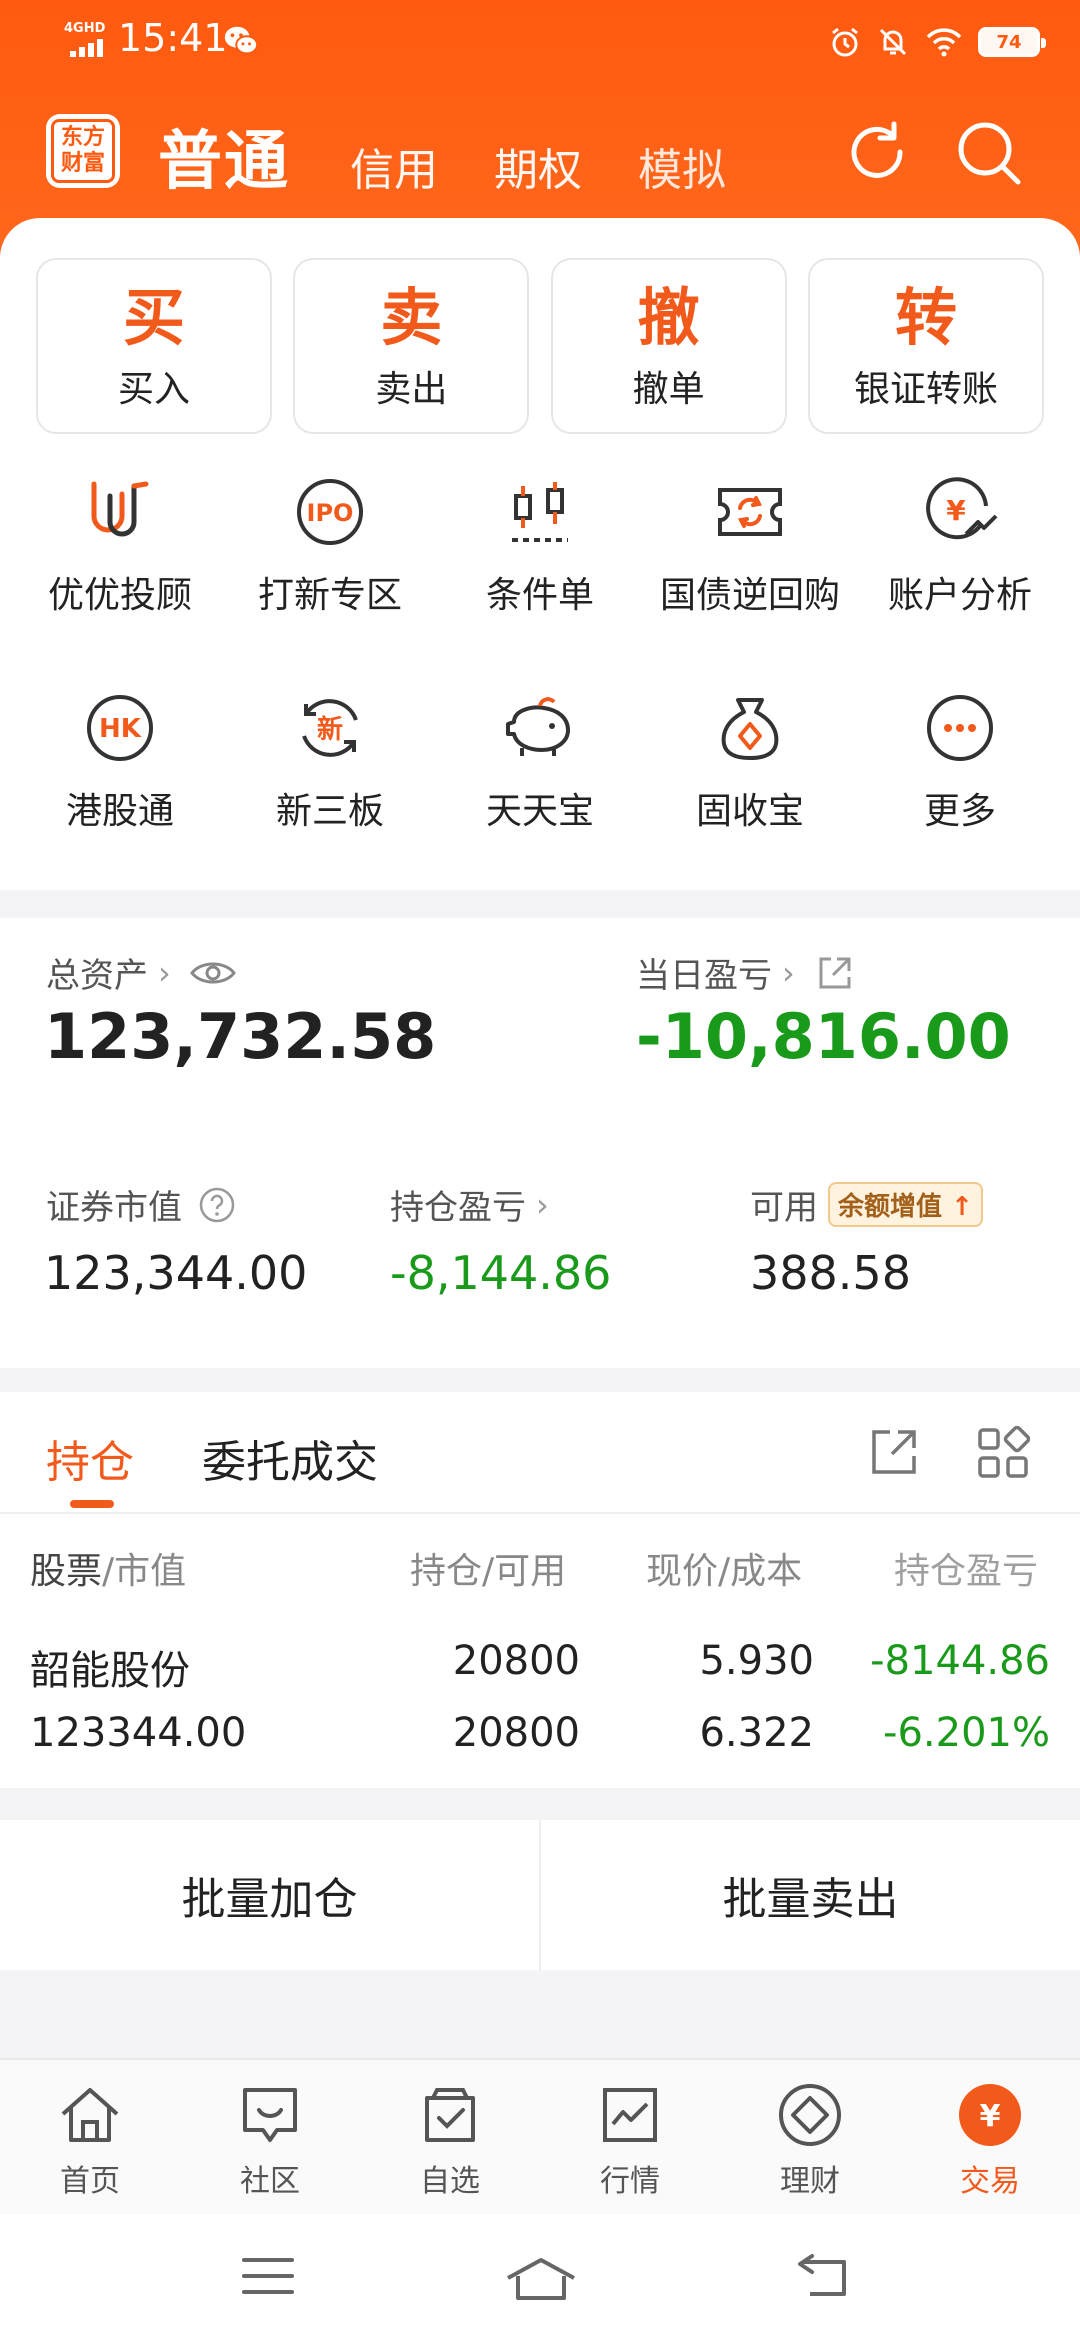 This screenshot has width=1080, height=2340. I want to click on batch-add-button: 批量加仓, so click(269, 1895).